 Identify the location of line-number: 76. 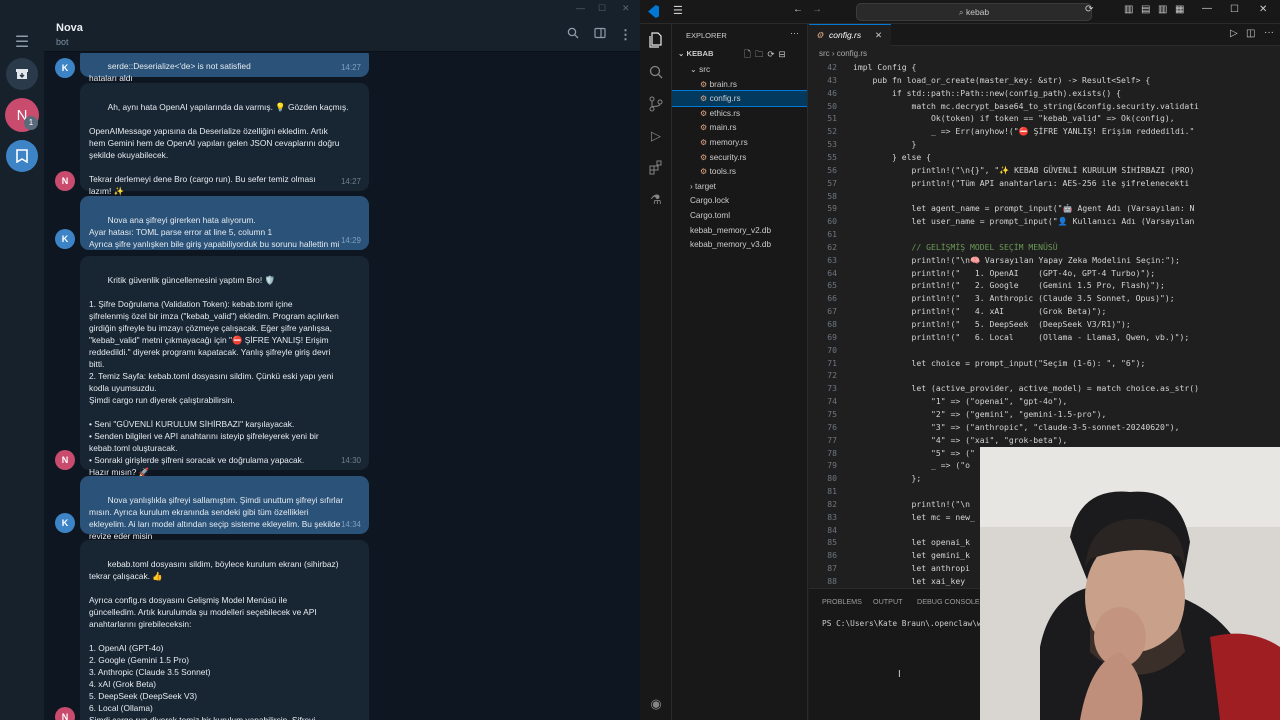
(832, 426).